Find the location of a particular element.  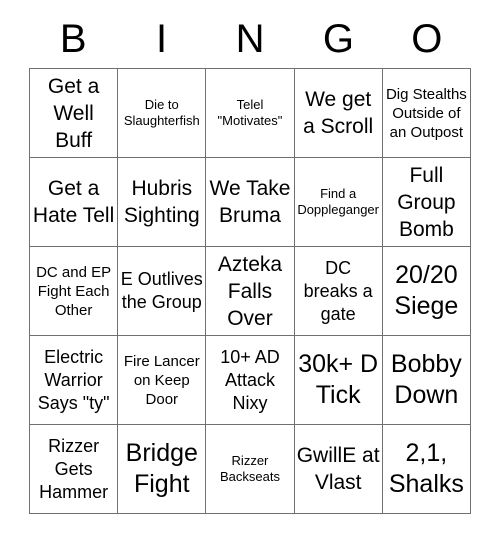

bingo-cell-label: Telel "Motivates" is located at coordinates (250, 112).